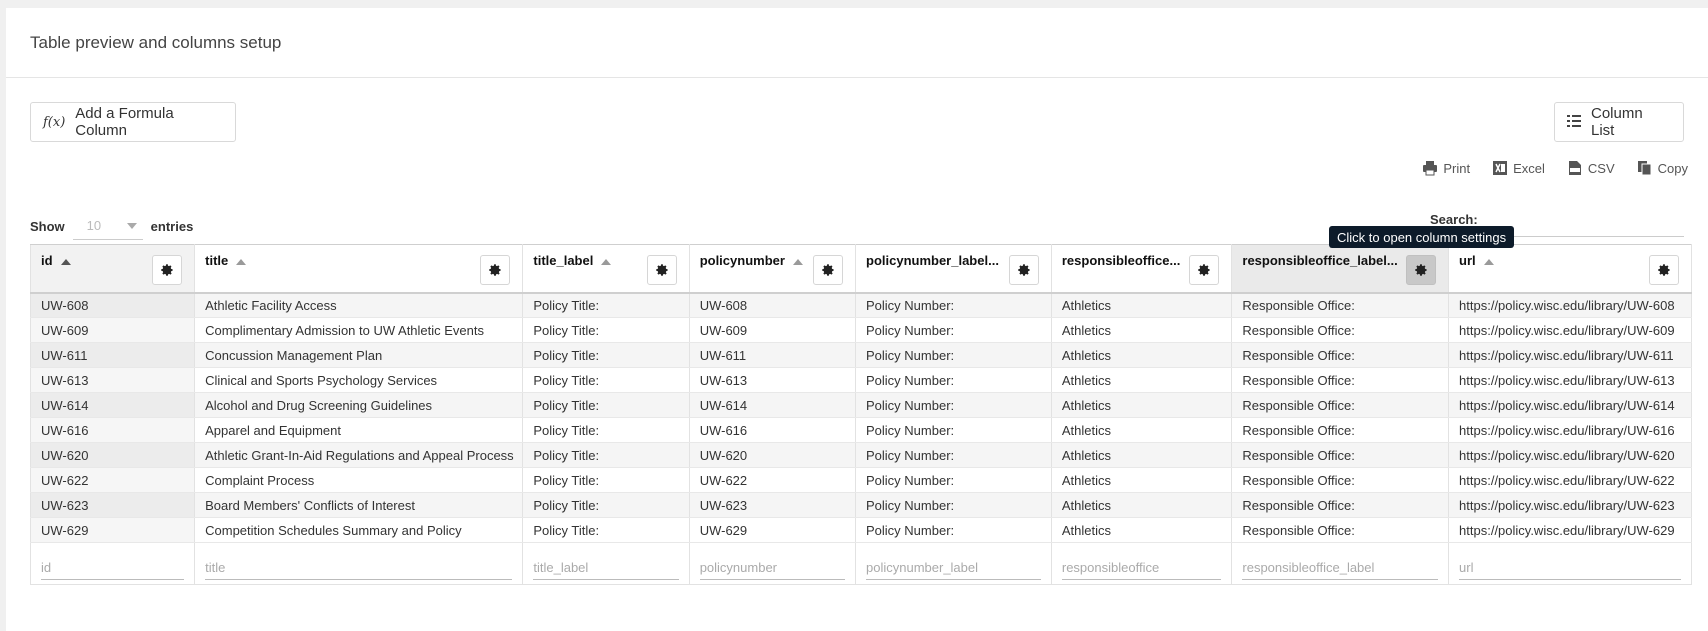 The image size is (1708, 631). What do you see at coordinates (112, 269) in the screenshot?
I see `column-header-0: id` at bounding box center [112, 269].